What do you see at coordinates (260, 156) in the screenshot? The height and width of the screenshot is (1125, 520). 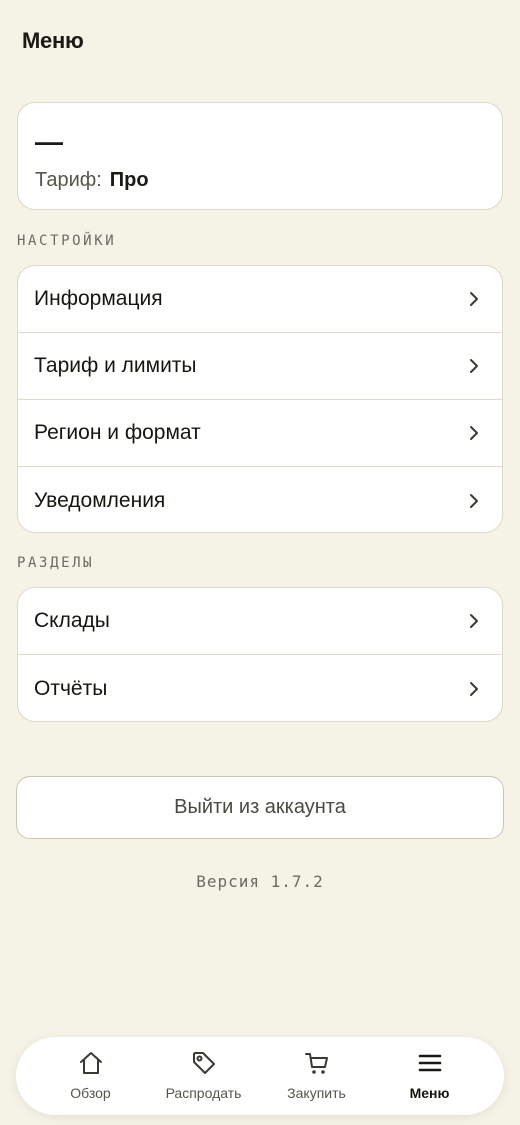 I see `profile-card: — Тариф: Про` at bounding box center [260, 156].